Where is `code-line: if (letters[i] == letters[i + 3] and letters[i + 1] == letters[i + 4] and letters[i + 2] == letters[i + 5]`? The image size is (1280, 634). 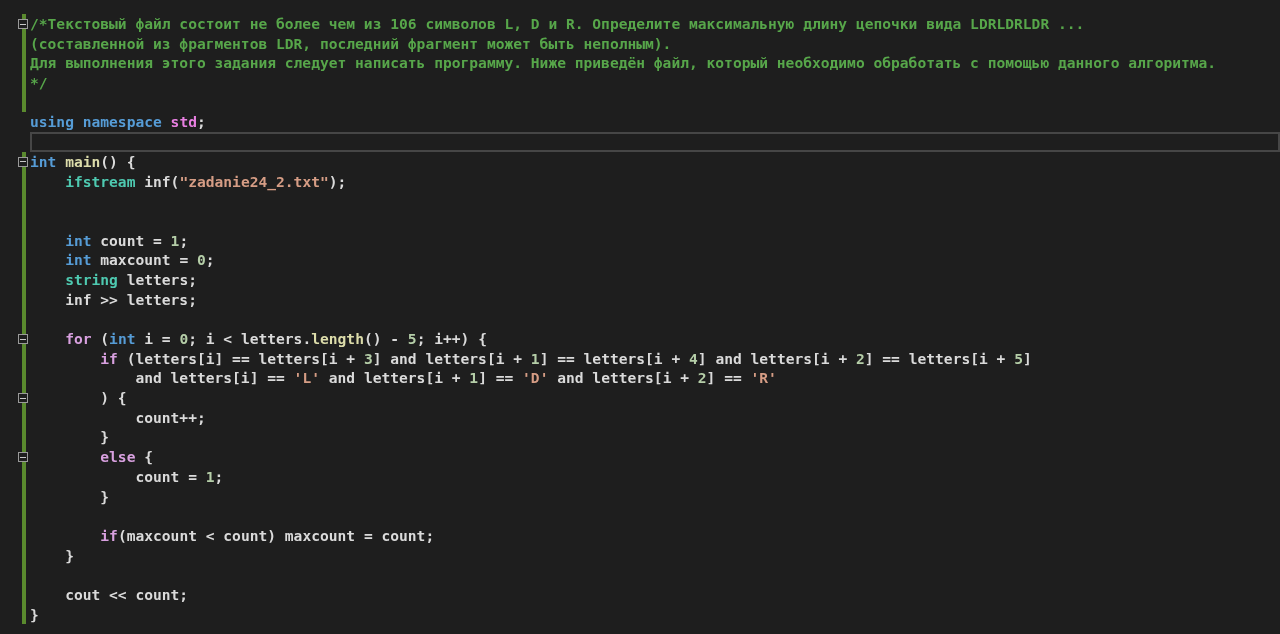 code-line: if (letters[i] == letters[i + 3] and letters[i + 1] == letters[i + 4] and letters[i + 2] == letters[i + 5] is located at coordinates (565, 358).